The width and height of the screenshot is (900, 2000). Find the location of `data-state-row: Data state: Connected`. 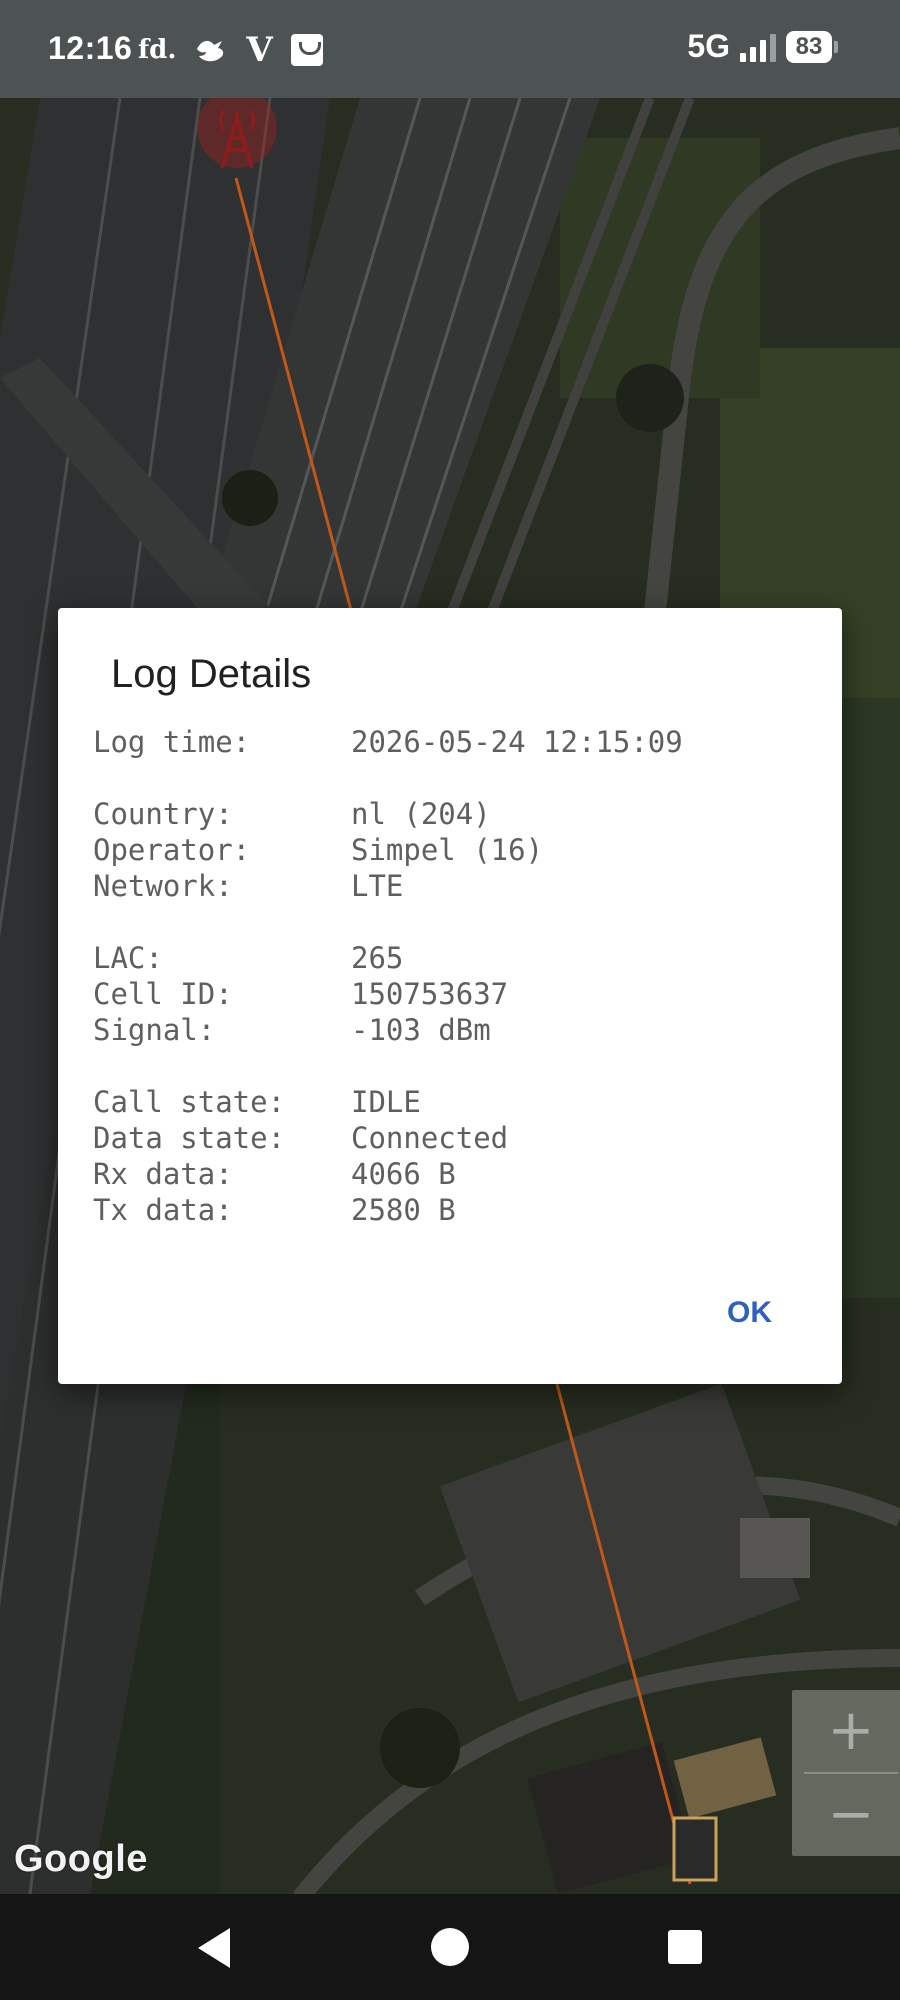

data-state-row: Data state: Connected is located at coordinates (388, 1138).